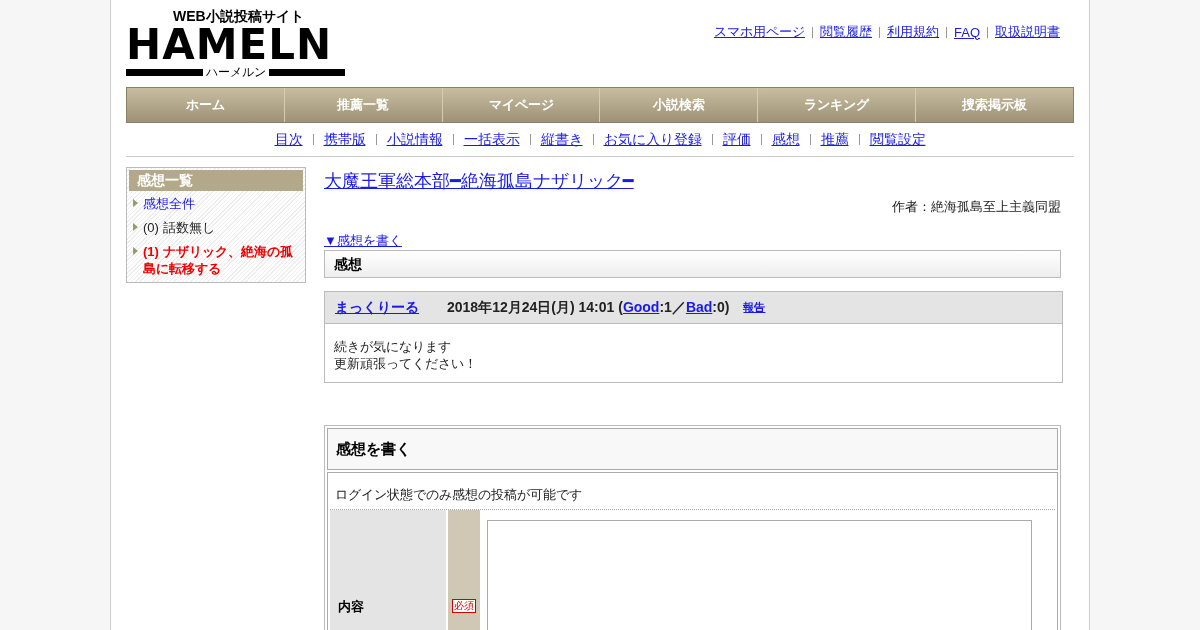  I want to click on sub-nav-link: 感想, so click(785, 139).